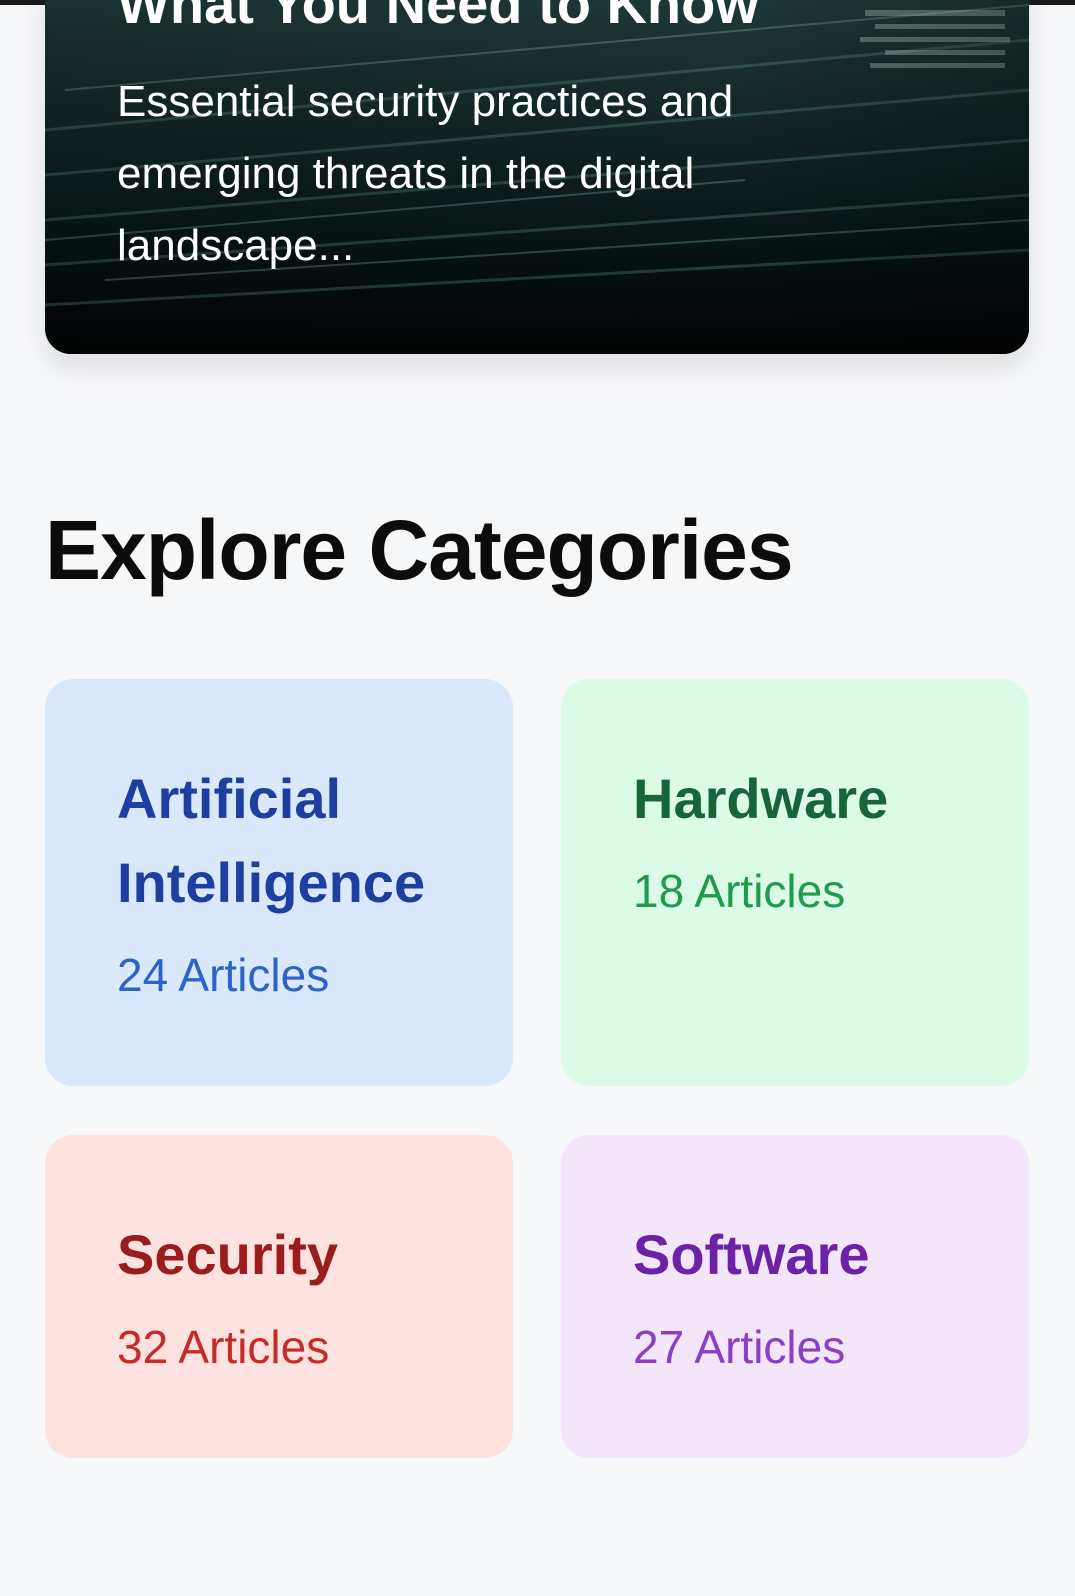 The width and height of the screenshot is (1075, 1596). What do you see at coordinates (761, 798) in the screenshot?
I see `category-name: Hardware` at bounding box center [761, 798].